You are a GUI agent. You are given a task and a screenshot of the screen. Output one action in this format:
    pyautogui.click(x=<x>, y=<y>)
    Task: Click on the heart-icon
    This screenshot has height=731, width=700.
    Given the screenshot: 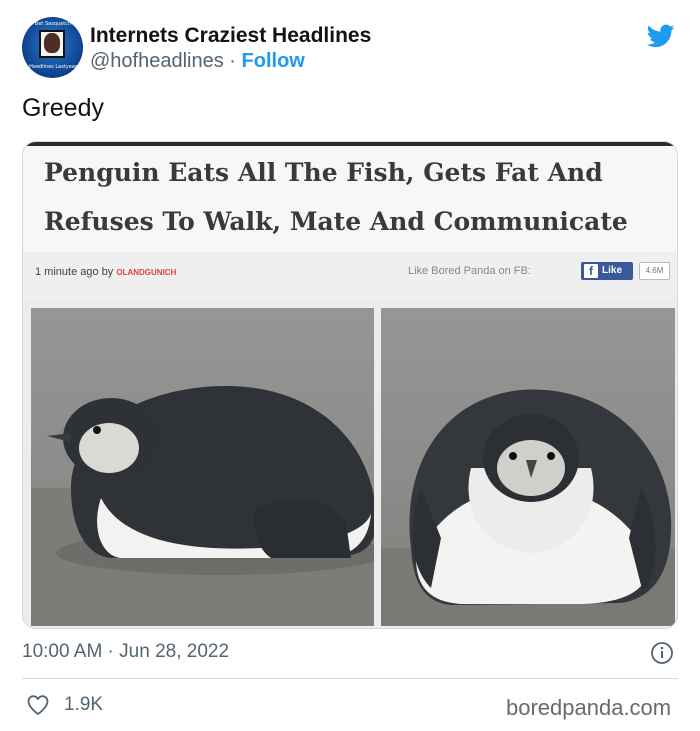 What is the action you would take?
    pyautogui.click(x=38, y=705)
    